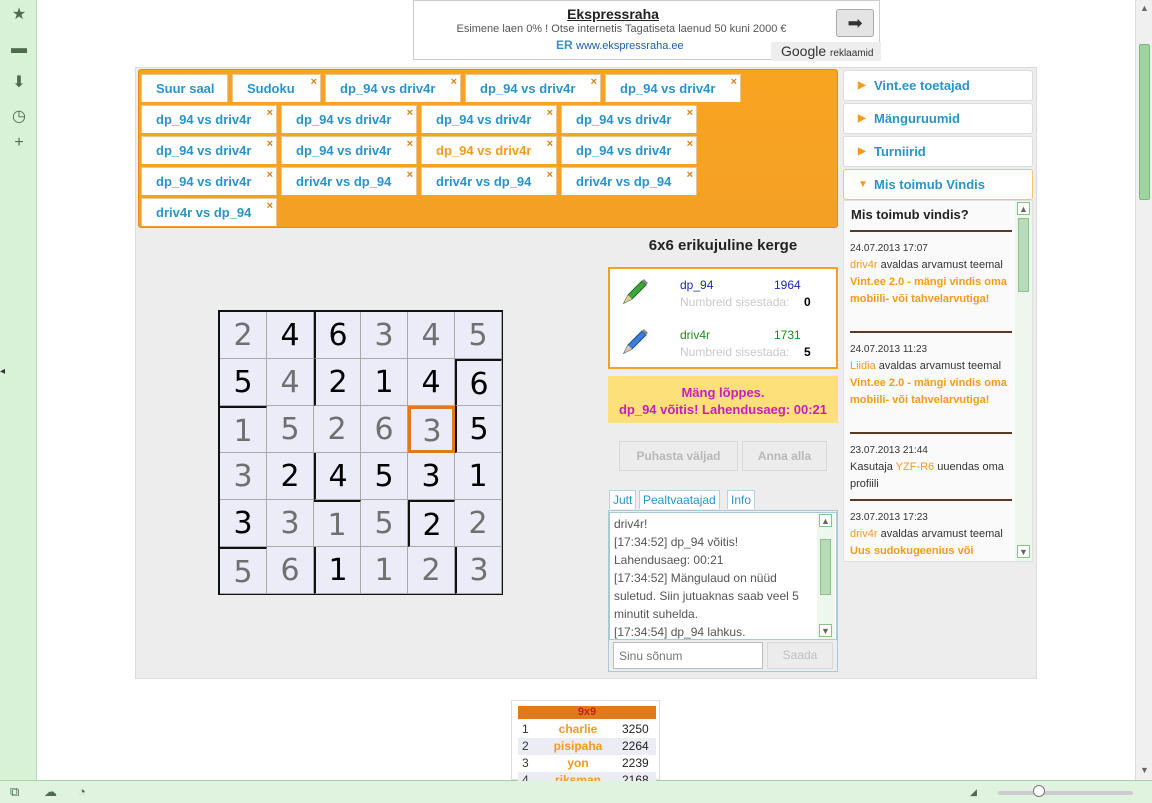 The width and height of the screenshot is (1152, 803). What do you see at coordinates (578, 776) in the screenshot?
I see `player-name: riksman` at bounding box center [578, 776].